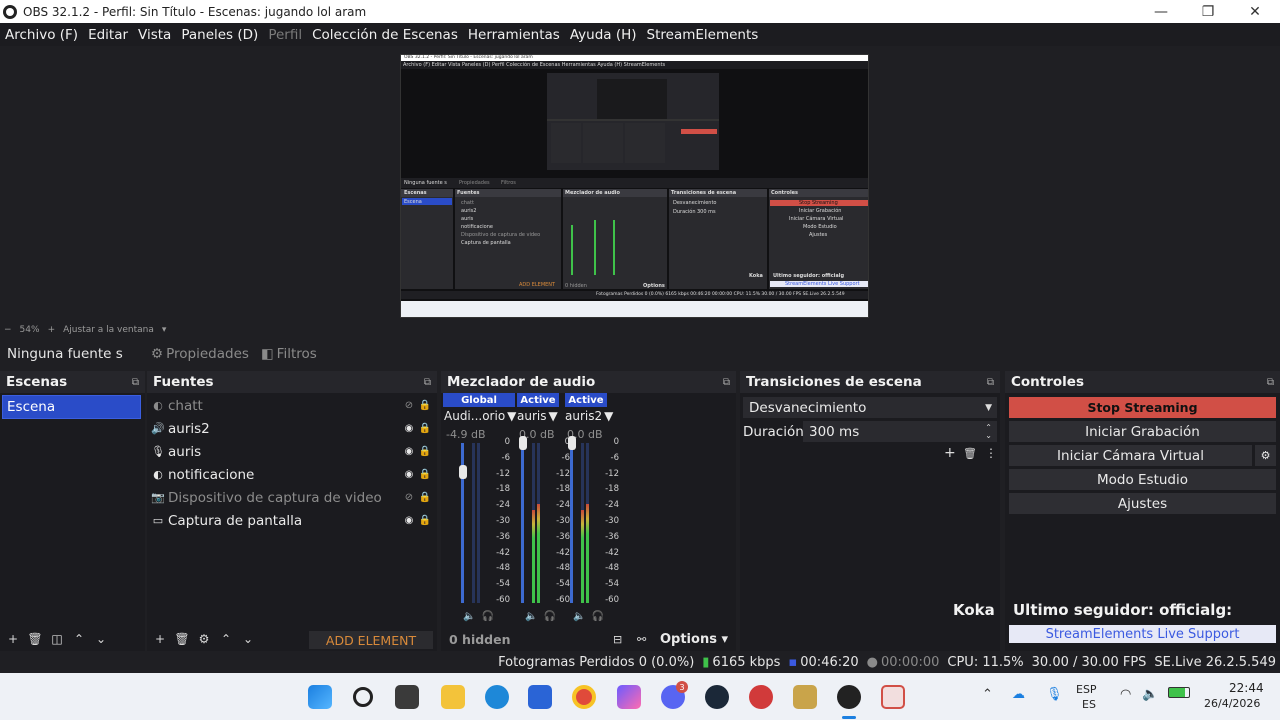 The width and height of the screenshot is (1280, 720). What do you see at coordinates (52, 330) in the screenshot?
I see `zoom-in-button: +` at bounding box center [52, 330].